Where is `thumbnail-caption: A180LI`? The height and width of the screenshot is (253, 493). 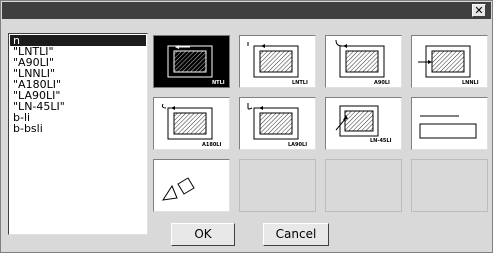
thumbnail-caption: A180LI is located at coordinates (211, 145).